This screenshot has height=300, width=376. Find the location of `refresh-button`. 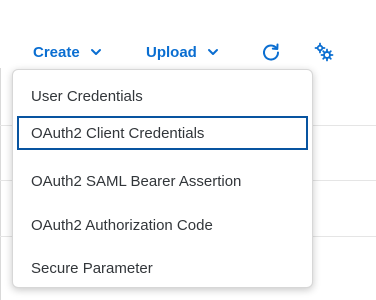

refresh-button is located at coordinates (271, 52).